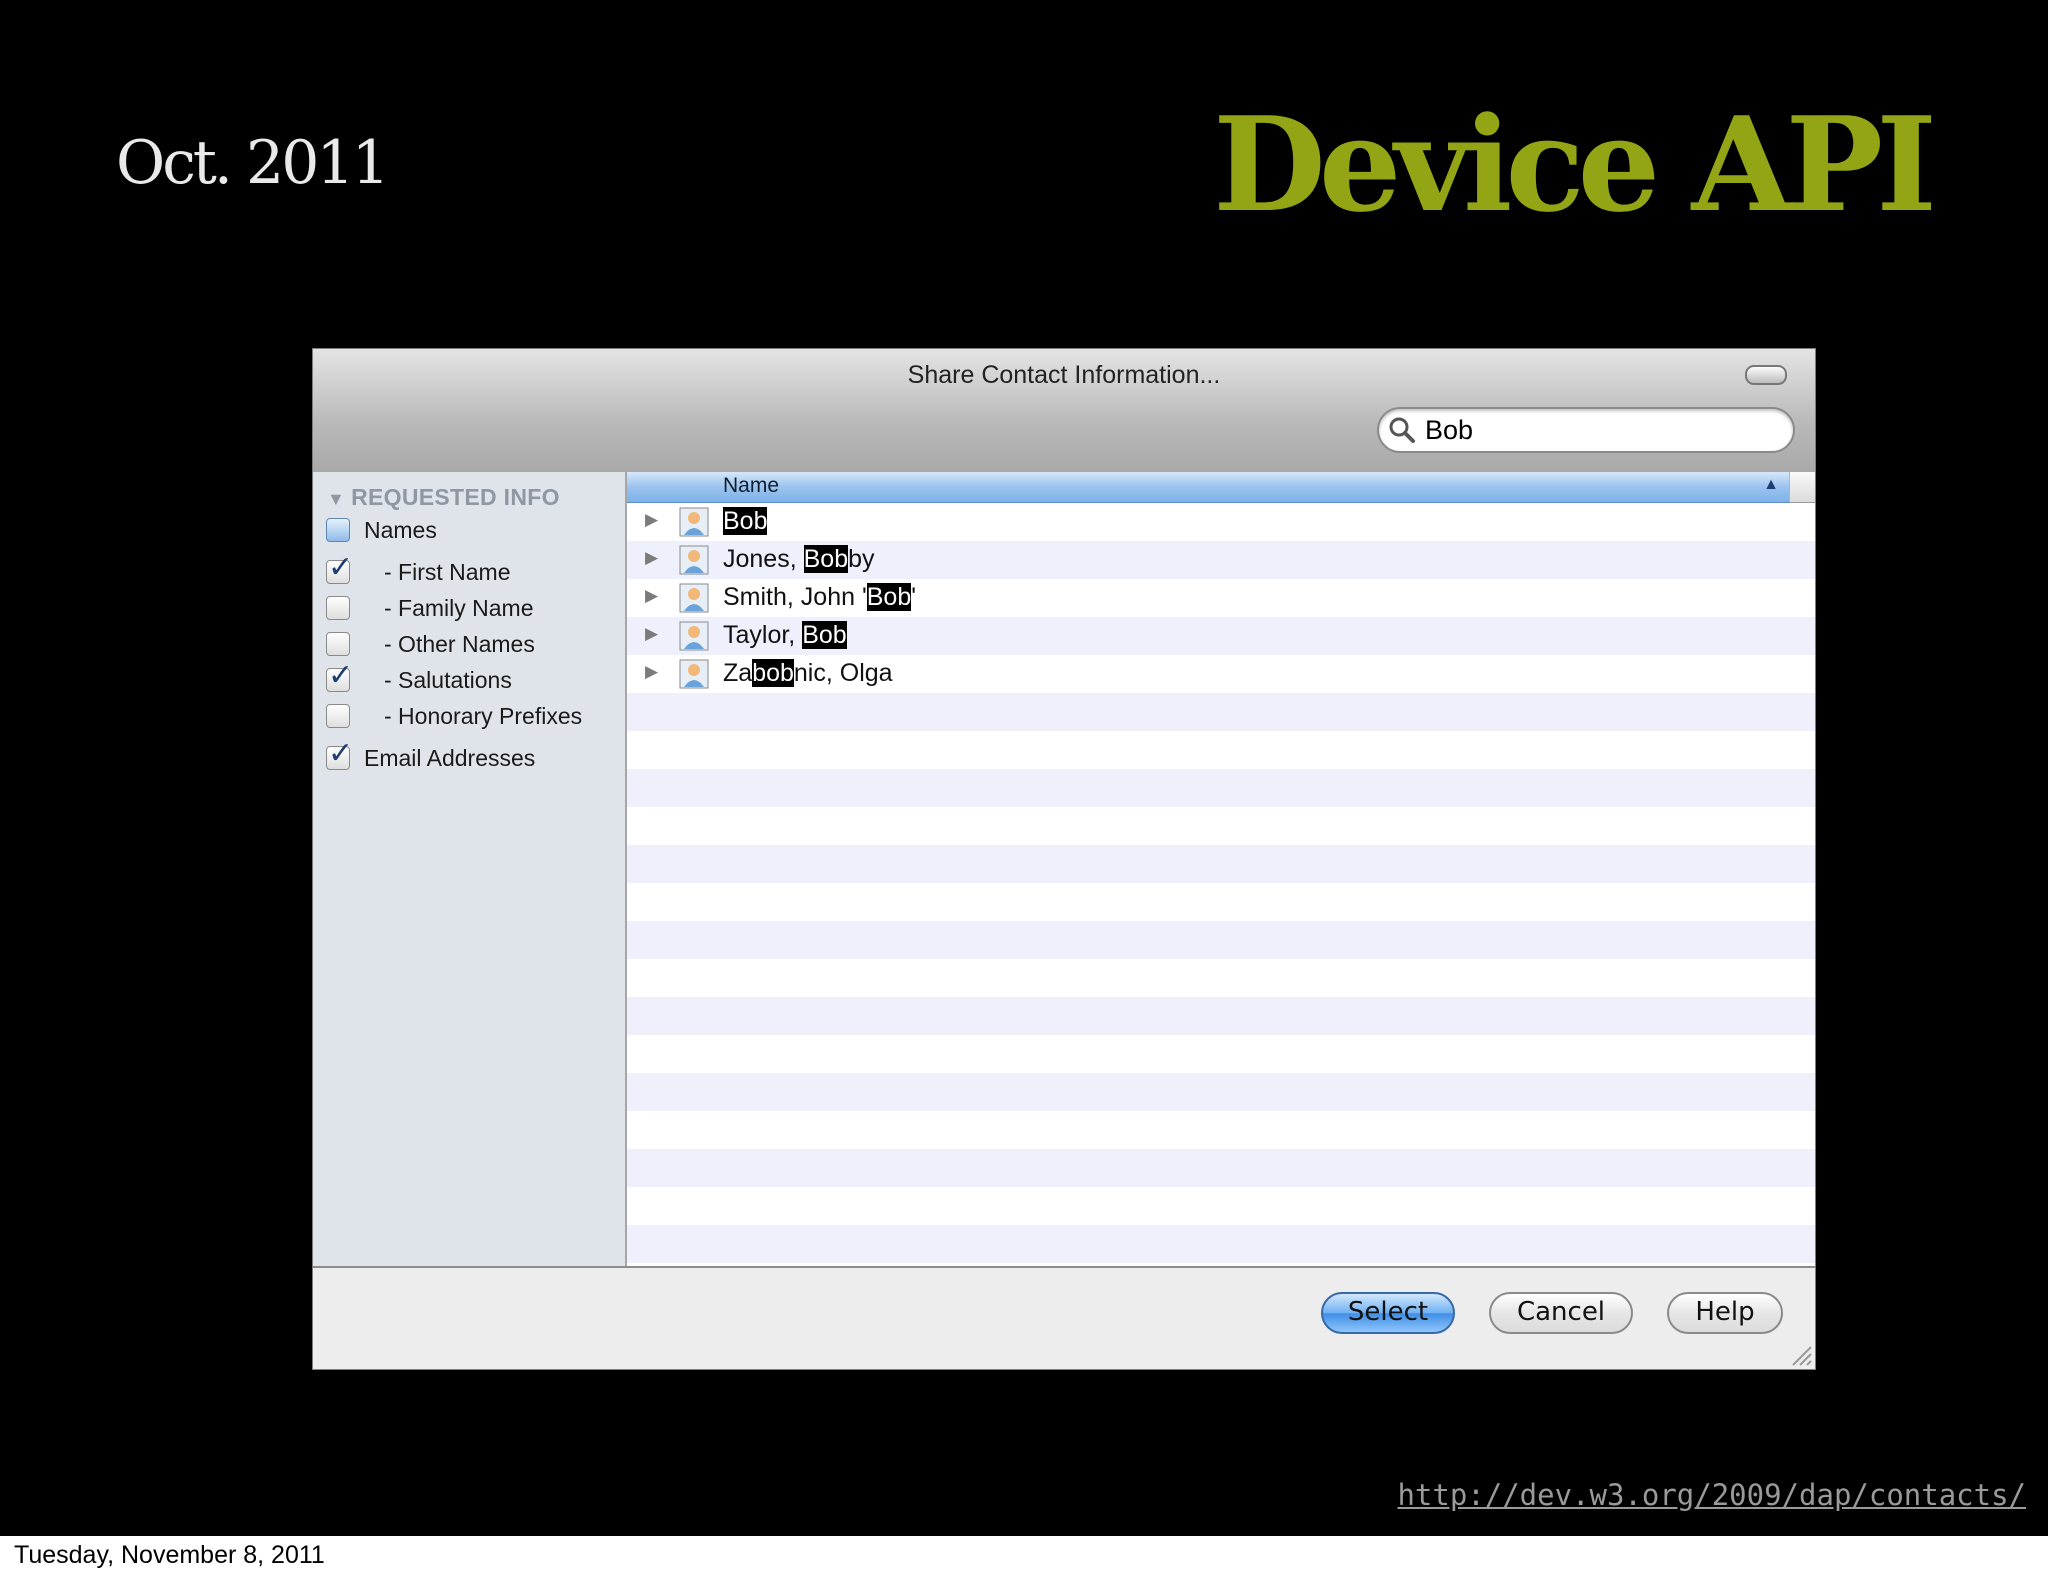  Describe the element at coordinates (745, 521) in the screenshot. I see `contact-name: Bob` at that location.